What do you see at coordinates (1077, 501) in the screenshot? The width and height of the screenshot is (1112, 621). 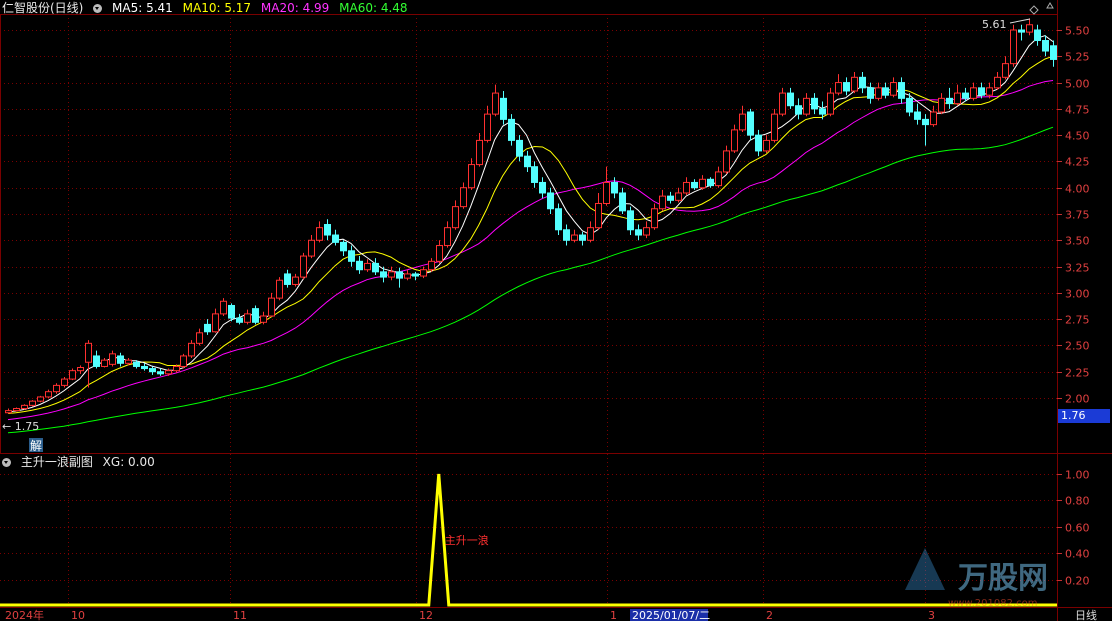 I see `sub-y-tick-label: 0.80` at bounding box center [1077, 501].